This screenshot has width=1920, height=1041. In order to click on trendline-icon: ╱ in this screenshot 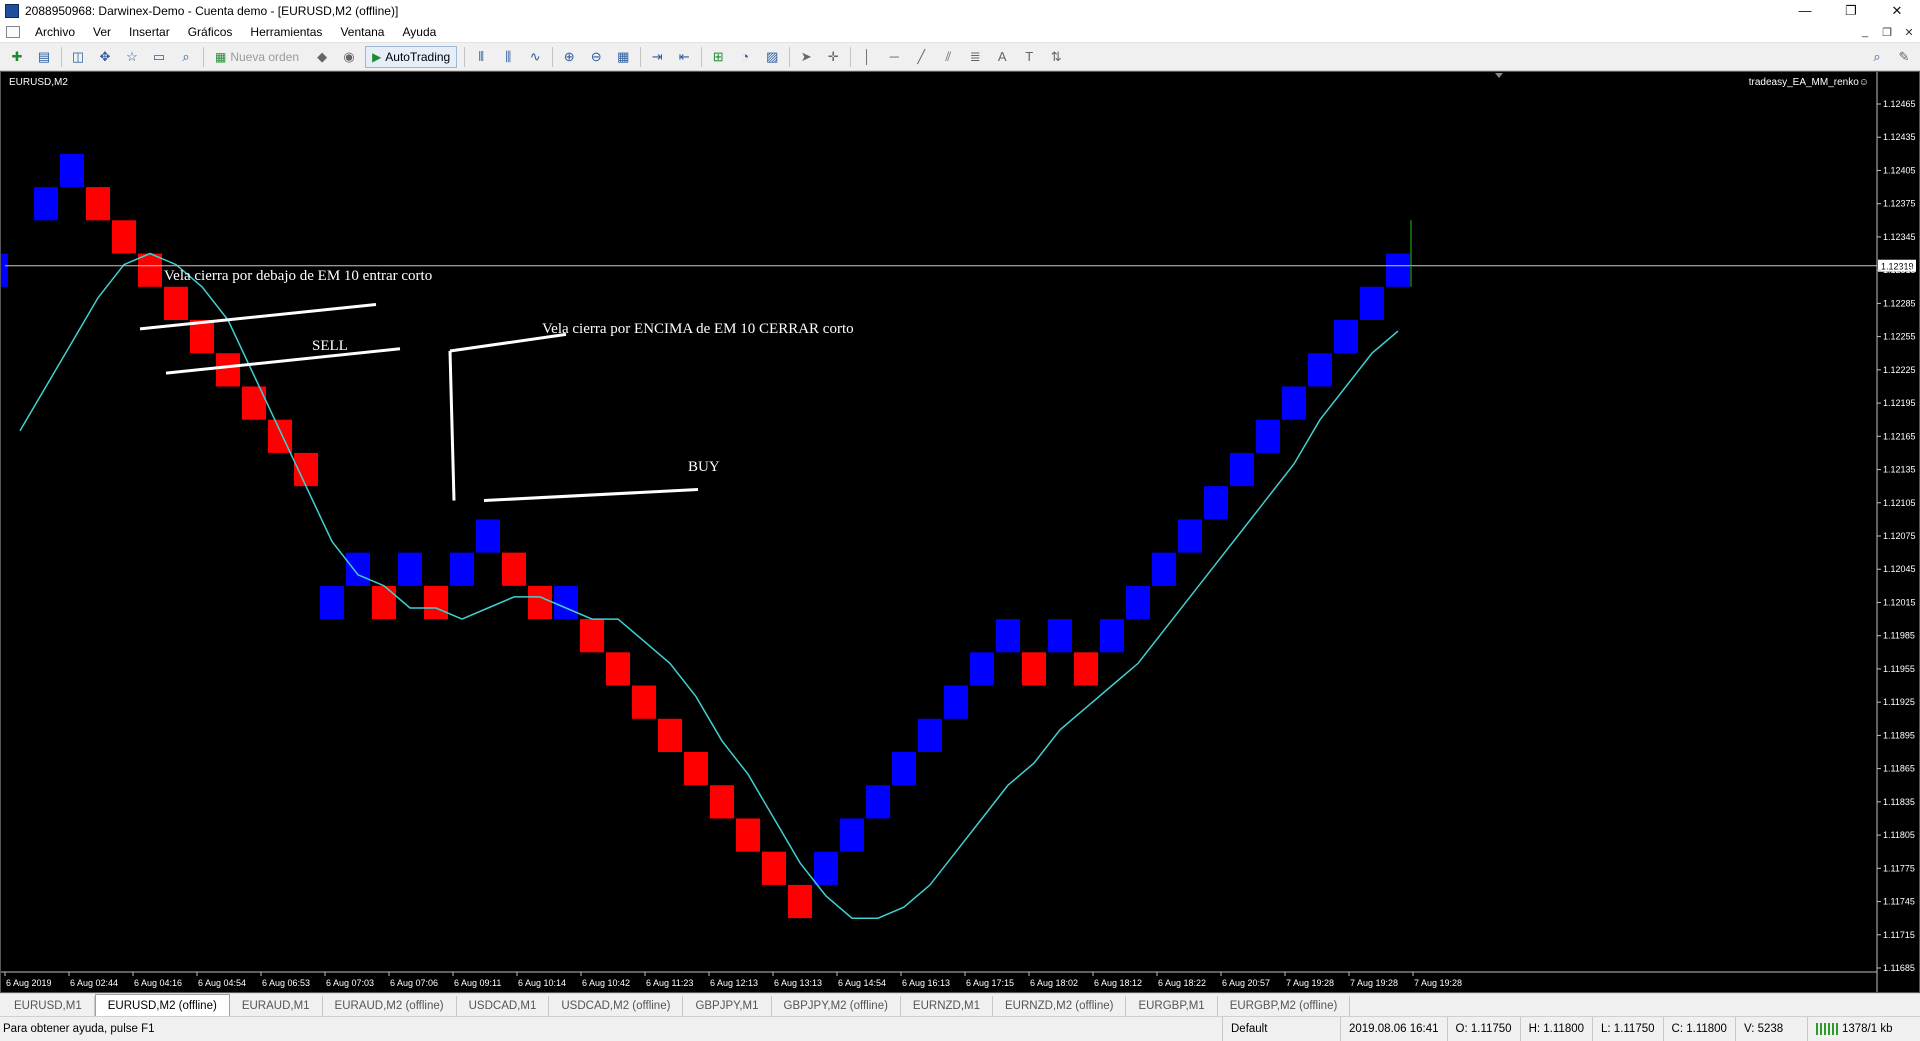, I will do `click(921, 57)`.